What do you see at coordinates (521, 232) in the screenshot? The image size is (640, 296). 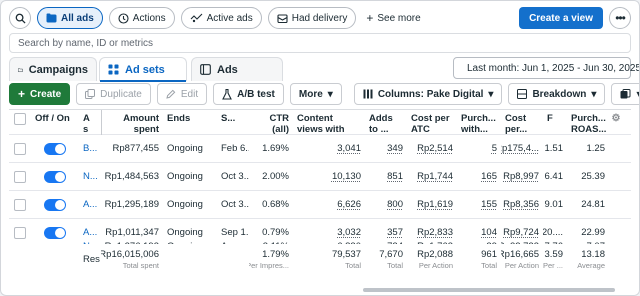 I see `cost-per-purchase-value: Rp9,724` at bounding box center [521, 232].